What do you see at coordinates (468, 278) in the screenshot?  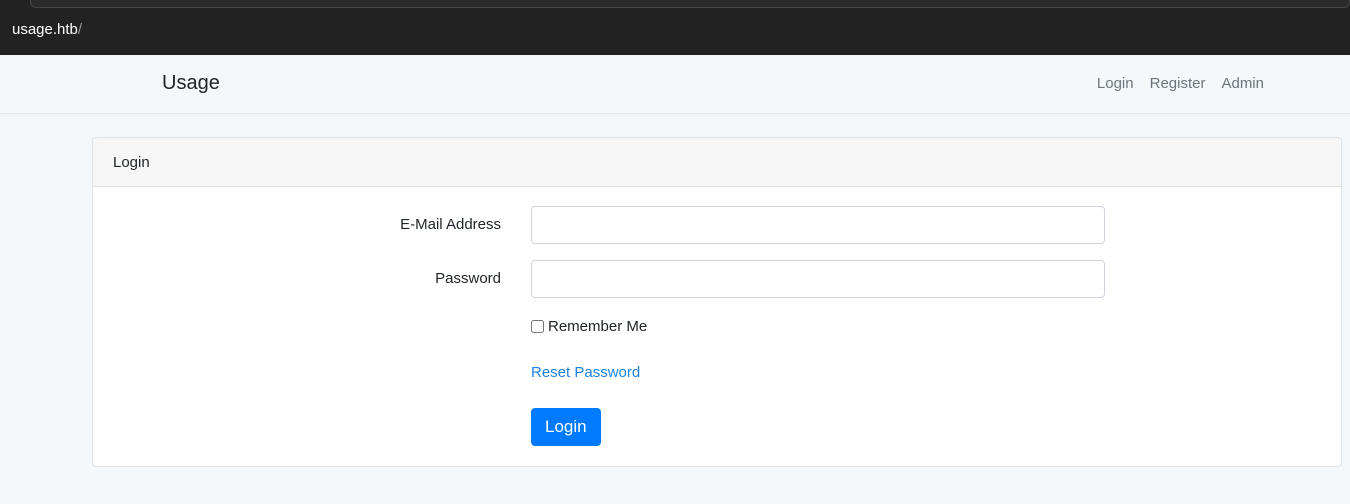 I see `password-label: Password` at bounding box center [468, 278].